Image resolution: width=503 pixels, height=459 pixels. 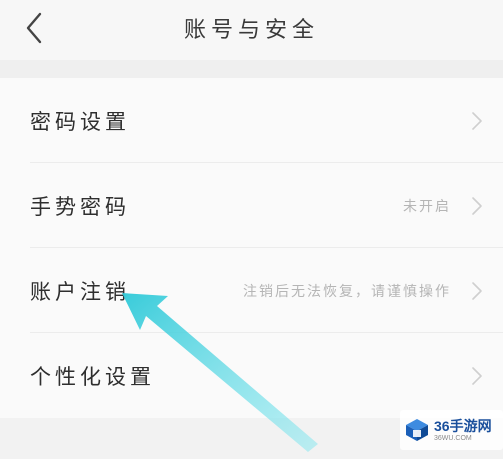 I want to click on watermark-name: 36手游网, so click(x=463, y=425).